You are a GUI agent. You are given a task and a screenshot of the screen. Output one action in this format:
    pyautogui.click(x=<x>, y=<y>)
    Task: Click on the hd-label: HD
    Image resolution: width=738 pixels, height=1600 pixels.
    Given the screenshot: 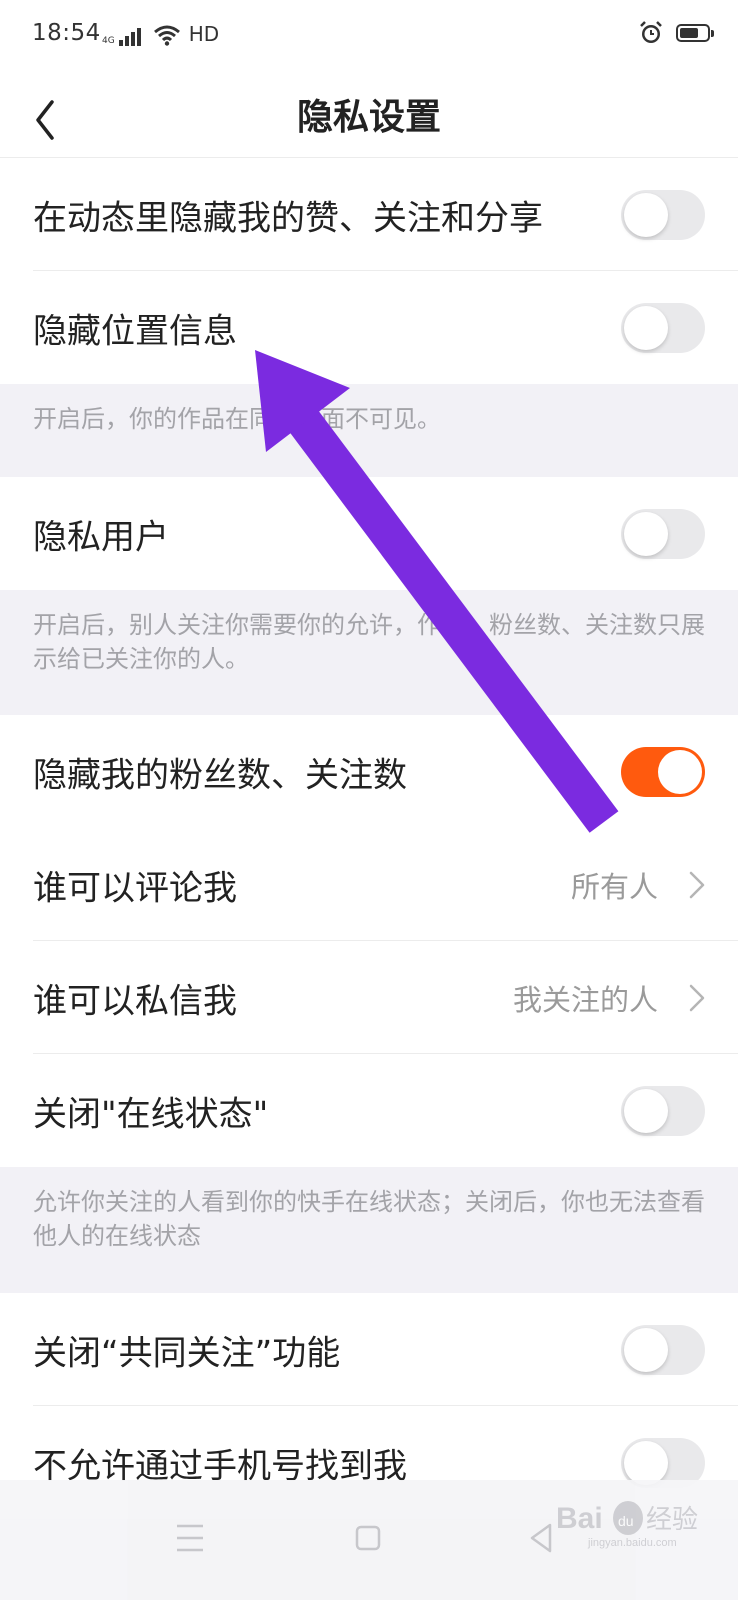 What is the action you would take?
    pyautogui.click(x=204, y=34)
    